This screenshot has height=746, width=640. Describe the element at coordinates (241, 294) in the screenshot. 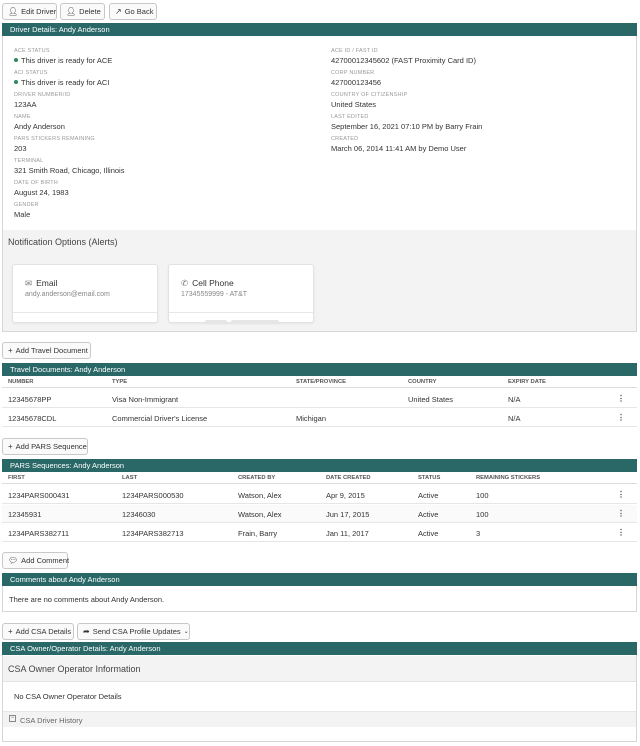

I see `phone-card: ✆ Cell Phone 17345559999 - AT&T` at that location.